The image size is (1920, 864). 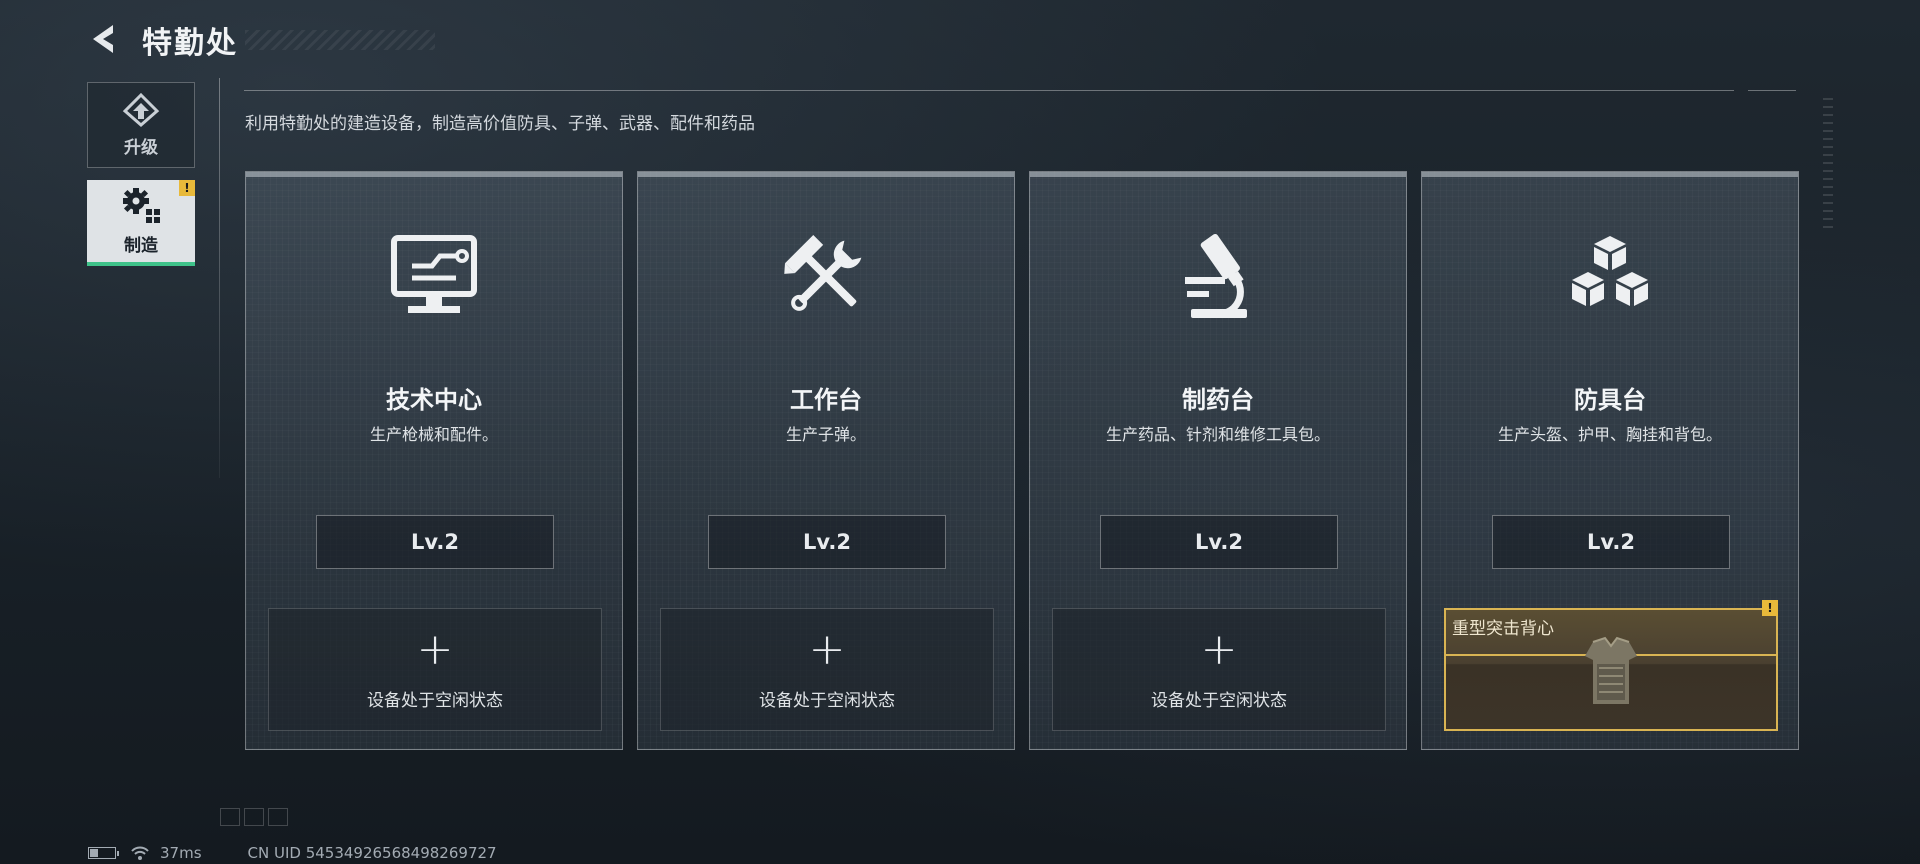 I want to click on microscope-icon, so click(x=1218, y=276).